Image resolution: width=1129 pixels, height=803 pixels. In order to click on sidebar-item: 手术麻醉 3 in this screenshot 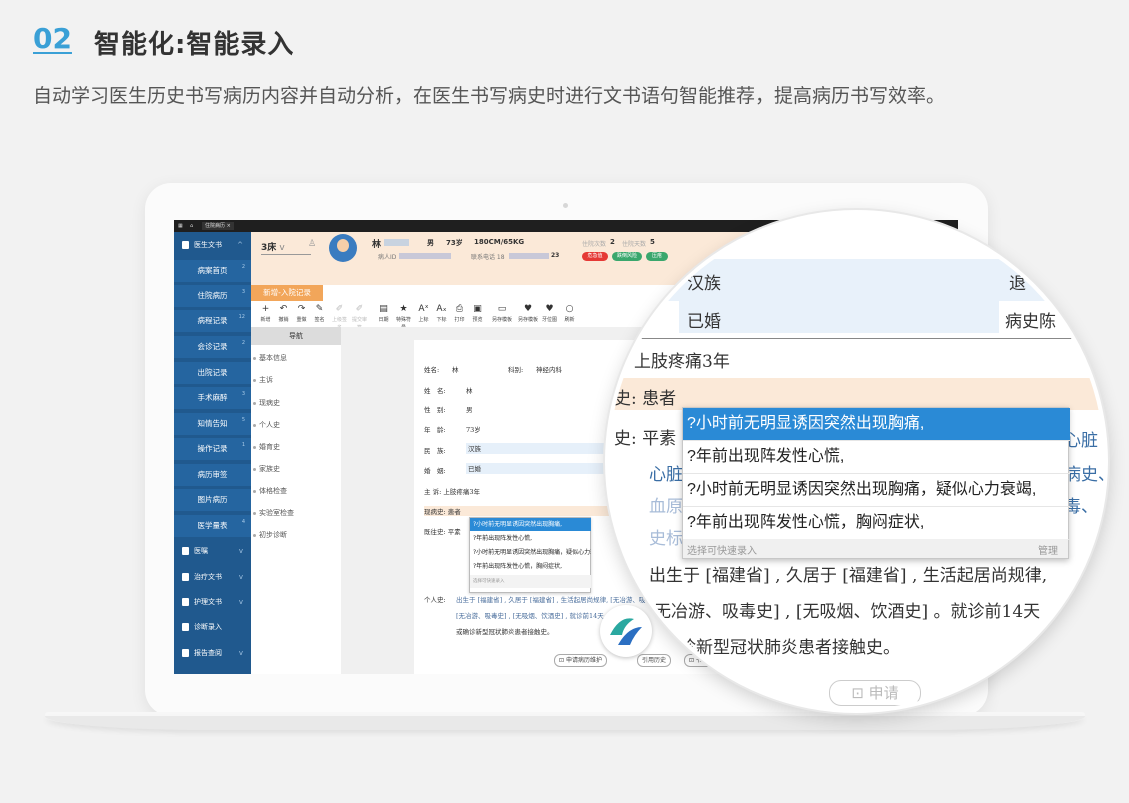, I will do `click(212, 398)`.